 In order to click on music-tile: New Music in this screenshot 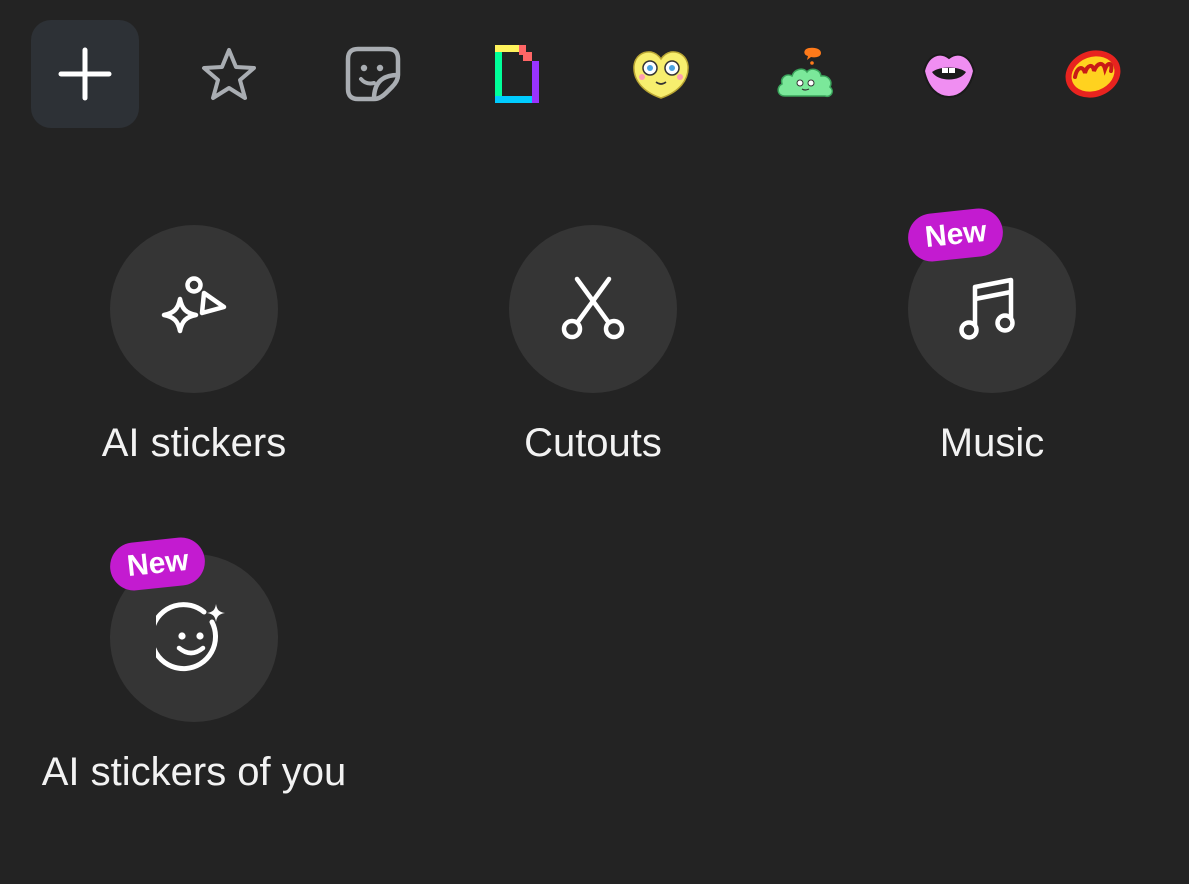, I will do `click(992, 336)`.